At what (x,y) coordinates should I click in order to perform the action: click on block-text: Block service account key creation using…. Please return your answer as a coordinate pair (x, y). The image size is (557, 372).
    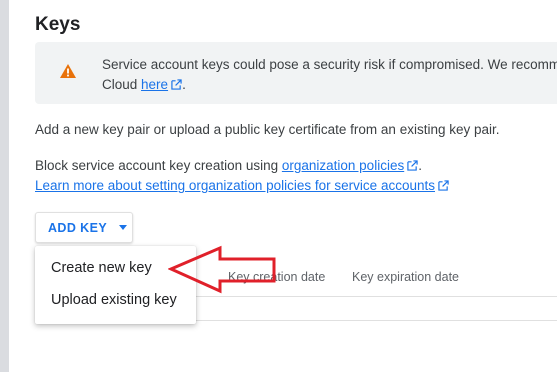
    Looking at the image, I should click on (228, 165).